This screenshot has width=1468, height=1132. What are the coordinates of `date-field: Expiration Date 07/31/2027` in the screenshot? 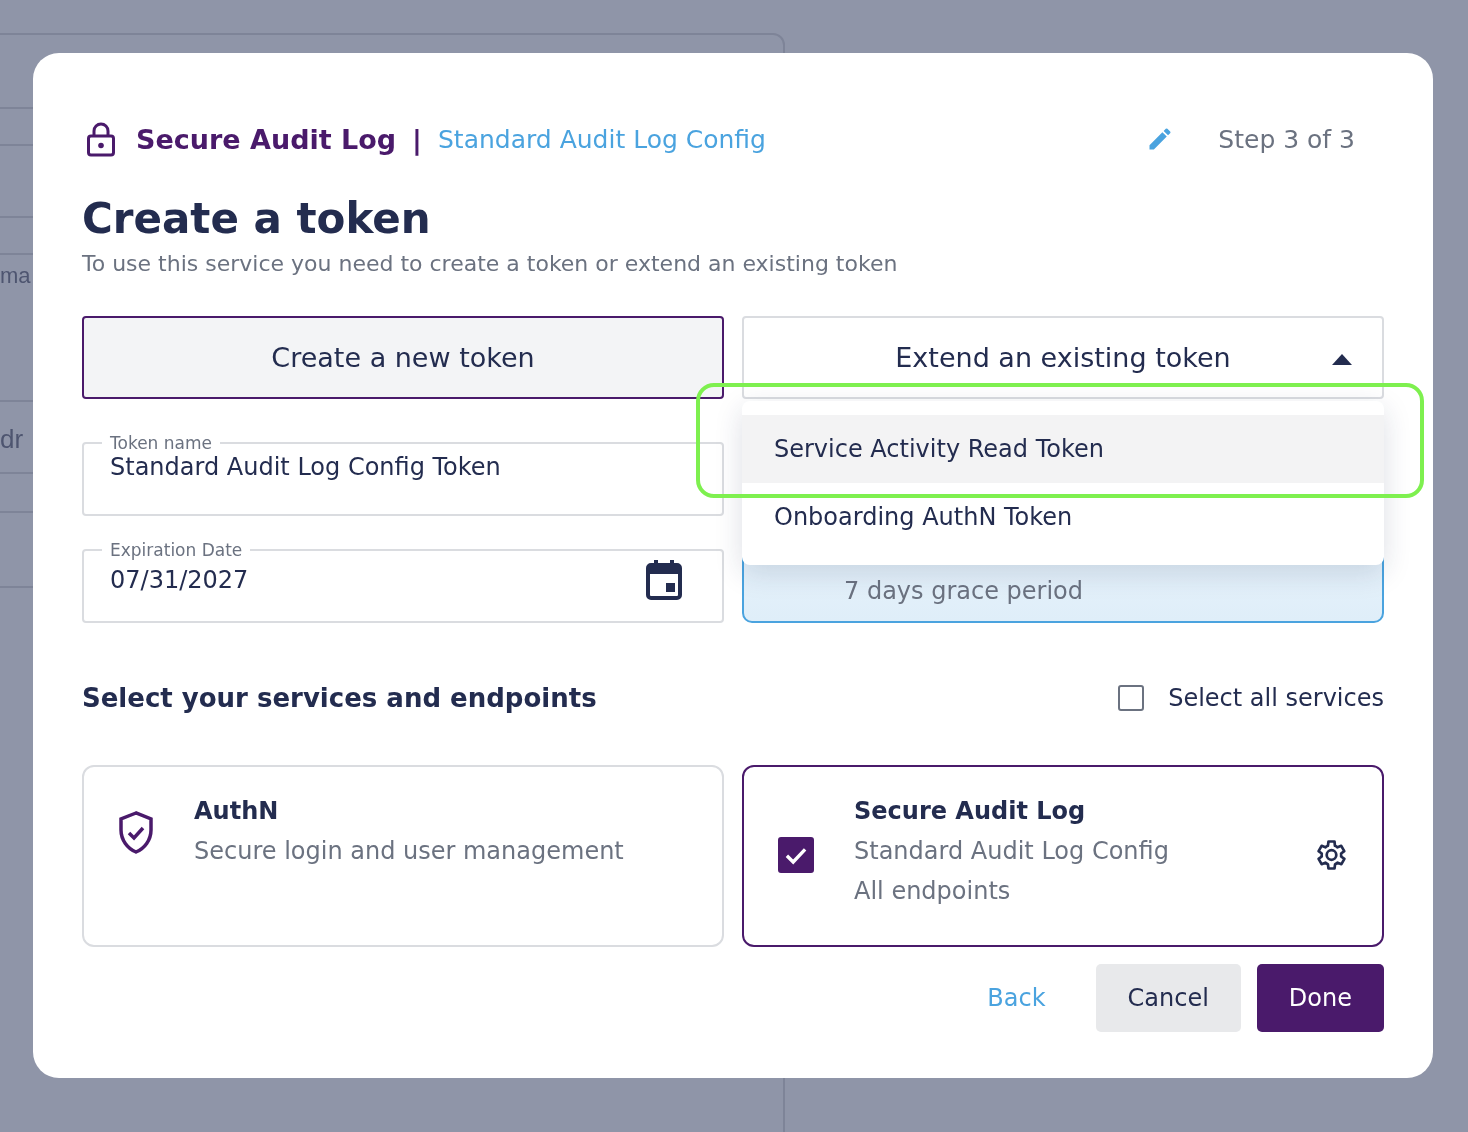 It's located at (403, 581).